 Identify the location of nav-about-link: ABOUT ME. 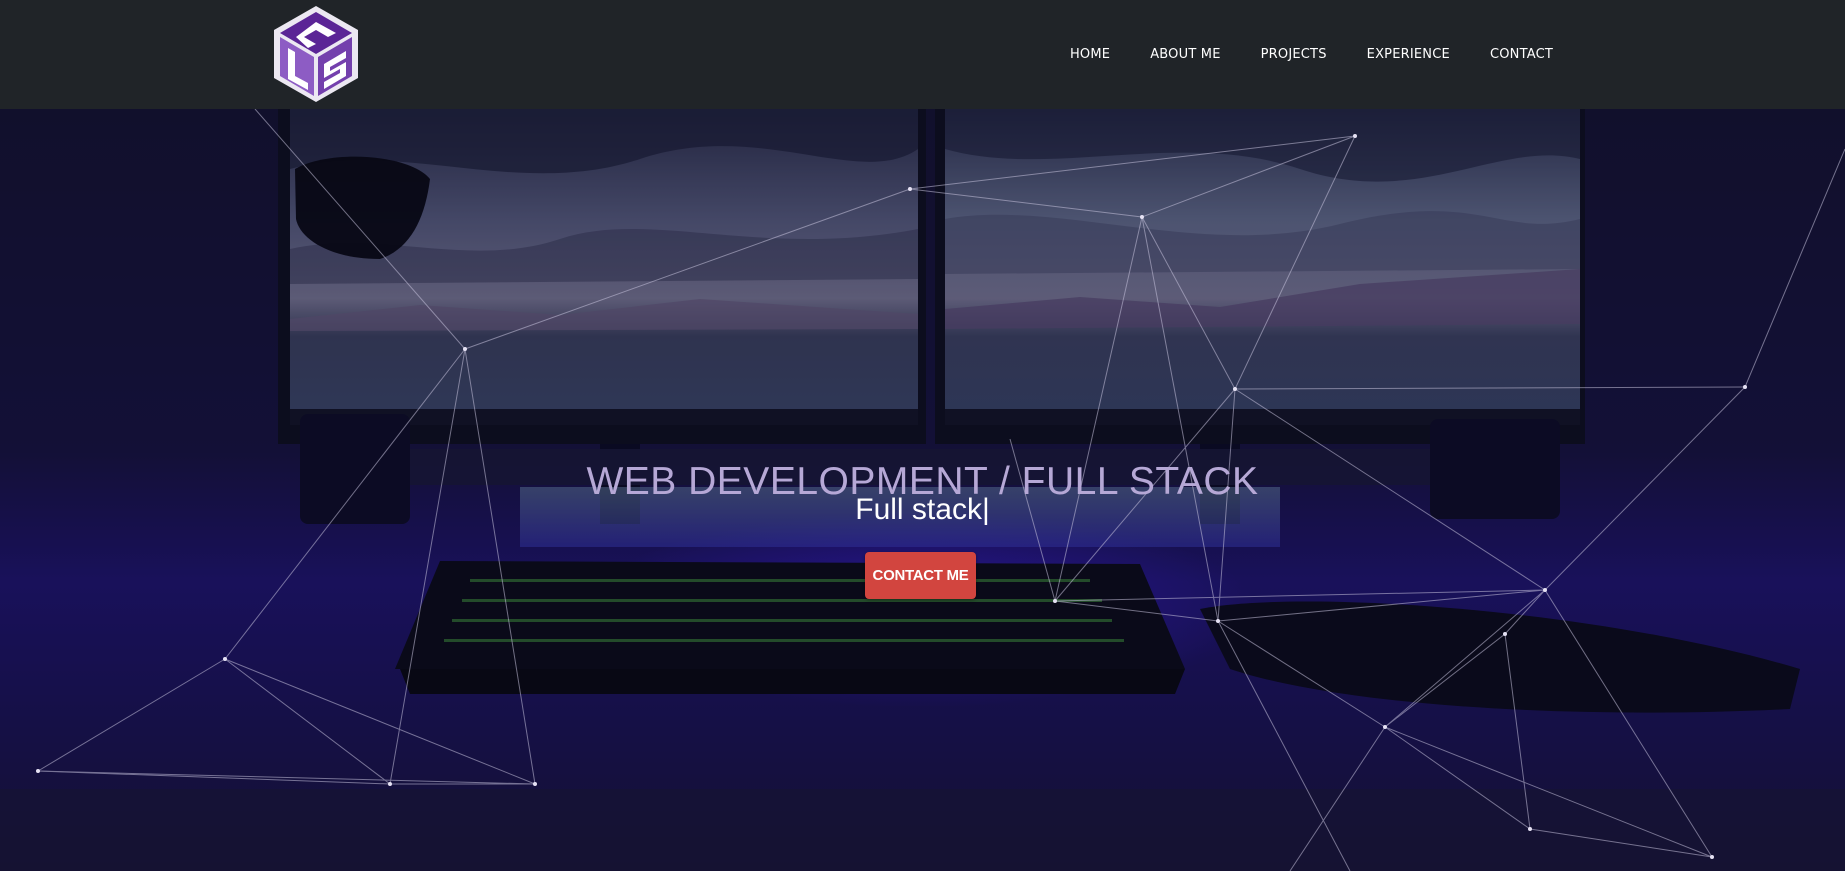
(1185, 54).